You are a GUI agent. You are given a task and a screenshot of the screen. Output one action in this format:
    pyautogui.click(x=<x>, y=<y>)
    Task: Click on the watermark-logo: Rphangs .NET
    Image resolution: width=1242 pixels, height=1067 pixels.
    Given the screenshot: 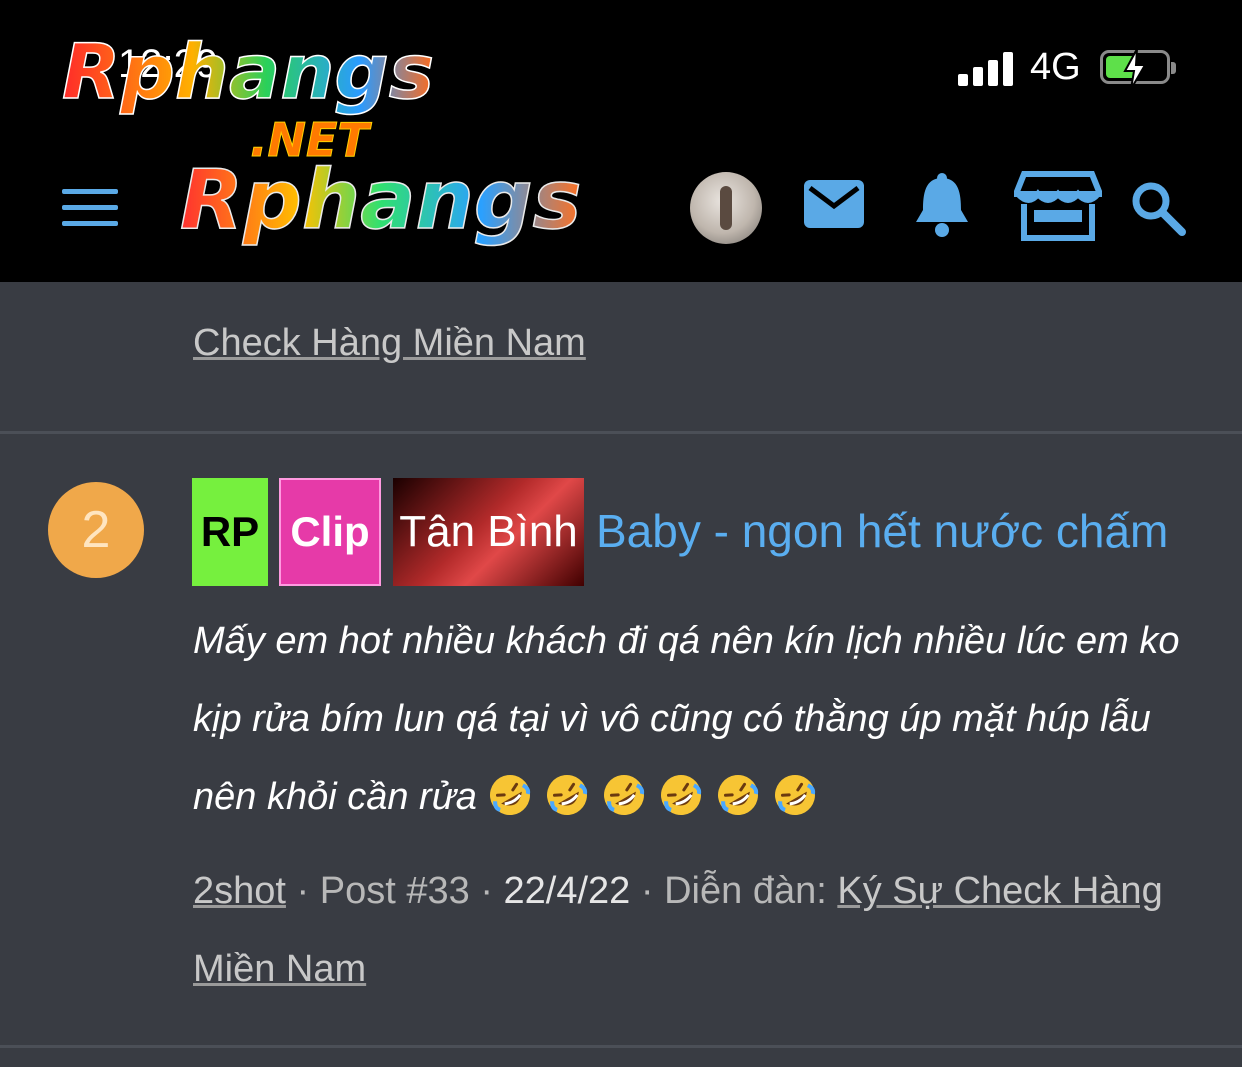 What is the action you would take?
    pyautogui.click(x=250, y=96)
    